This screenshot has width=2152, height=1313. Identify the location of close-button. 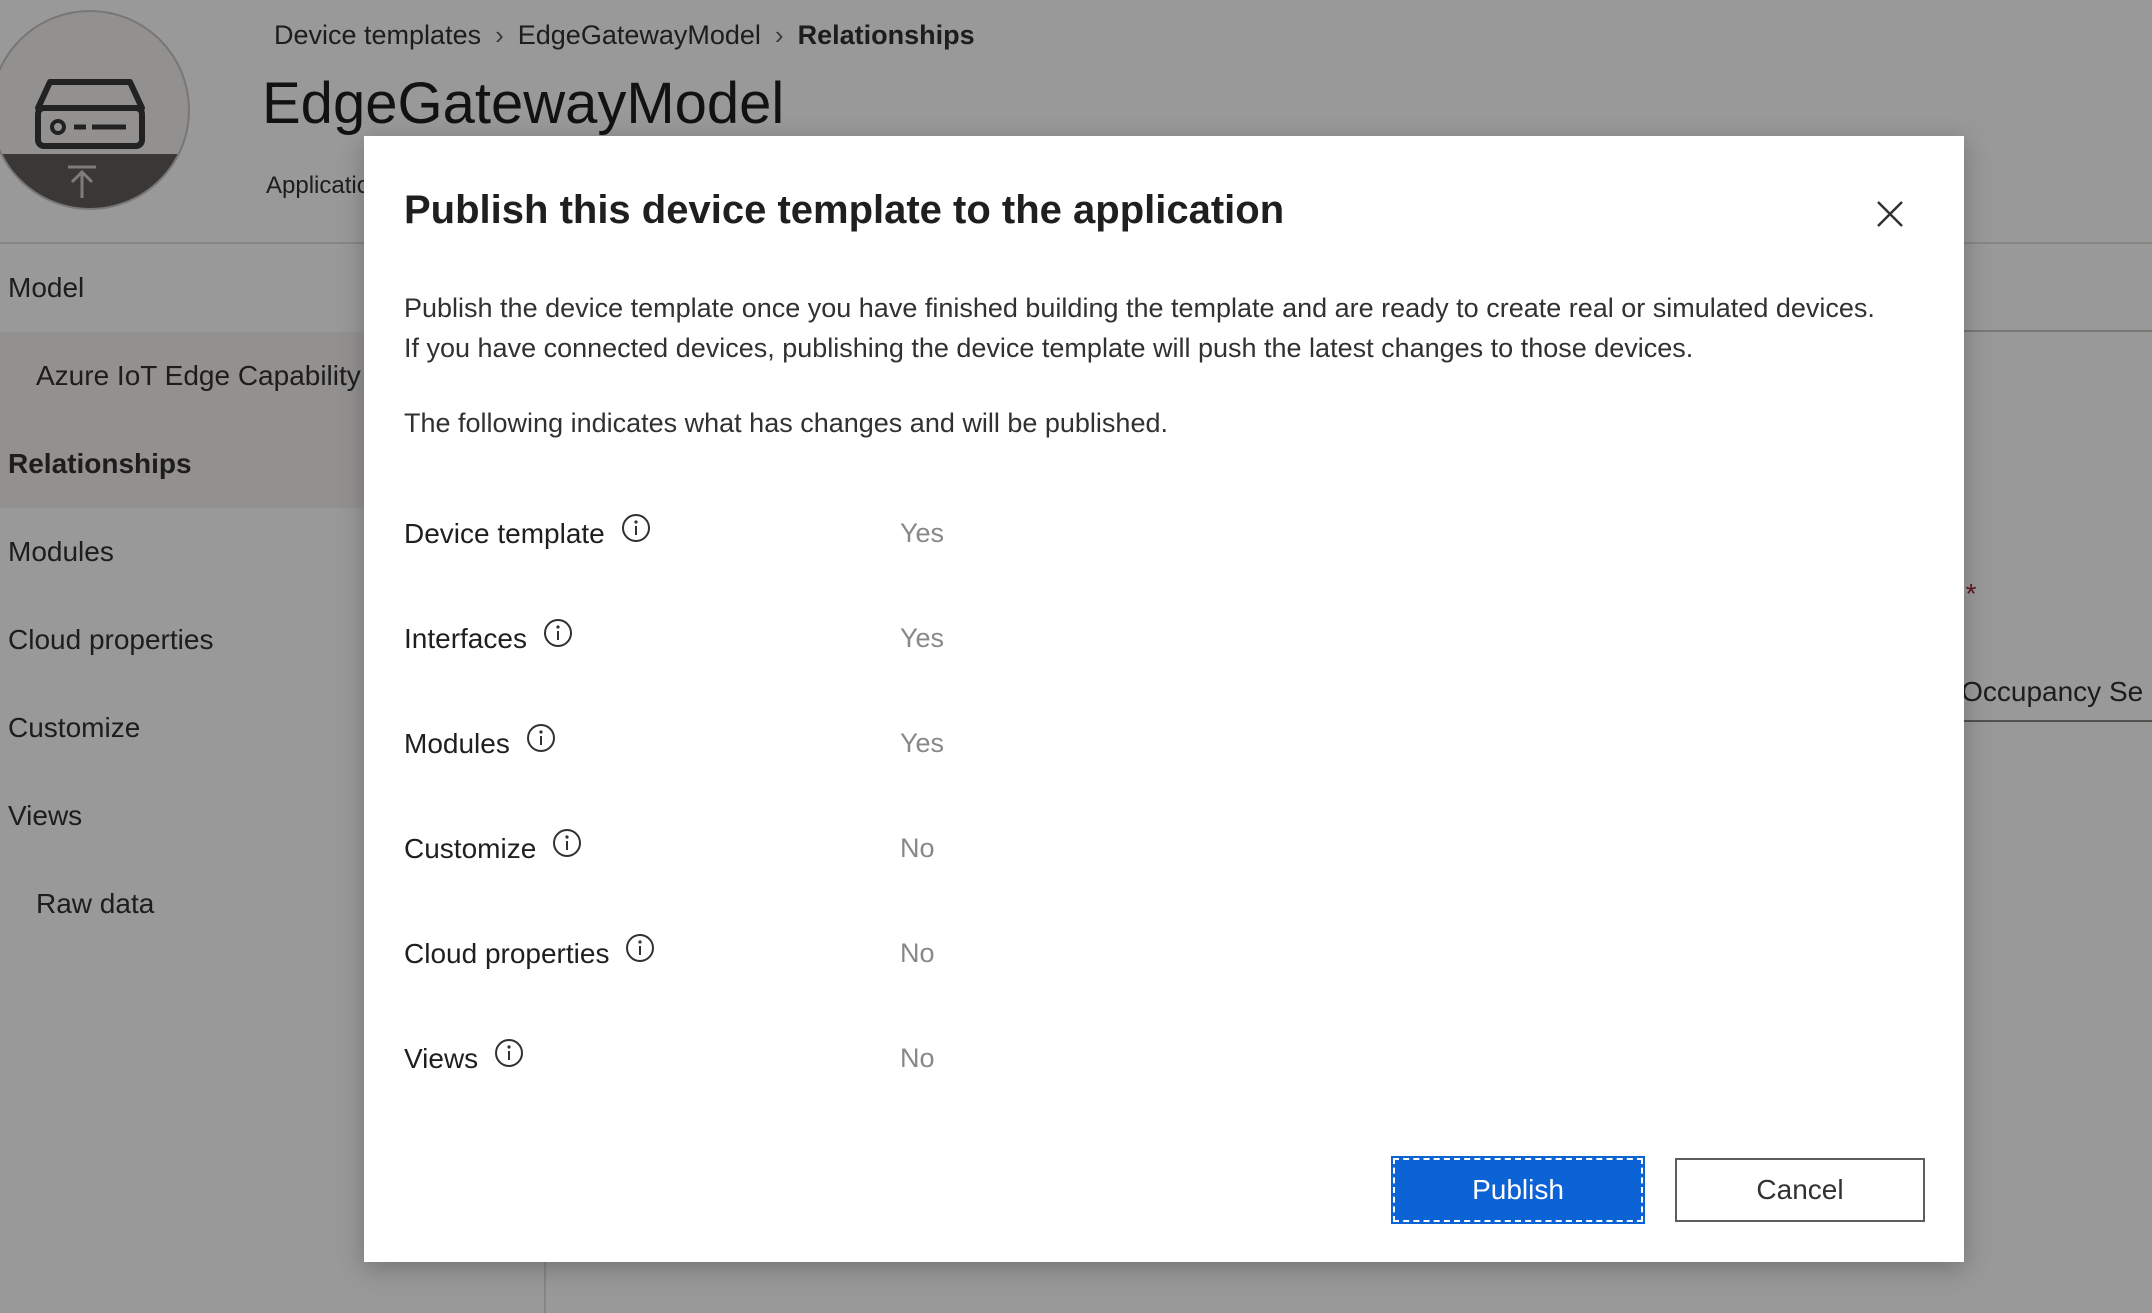
(1890, 214).